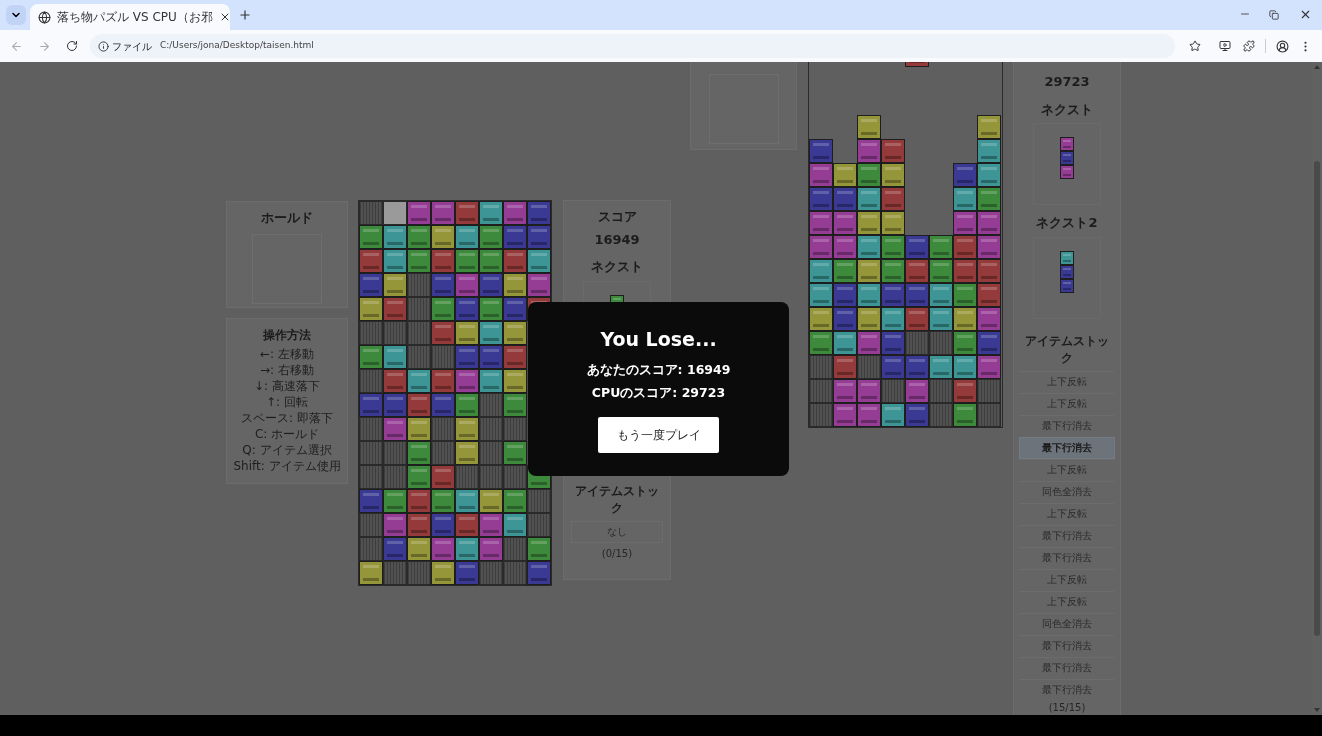 This screenshot has height=736, width=1322. Describe the element at coordinates (1067, 223) in the screenshot. I see `next-label: ネクスト2` at that location.